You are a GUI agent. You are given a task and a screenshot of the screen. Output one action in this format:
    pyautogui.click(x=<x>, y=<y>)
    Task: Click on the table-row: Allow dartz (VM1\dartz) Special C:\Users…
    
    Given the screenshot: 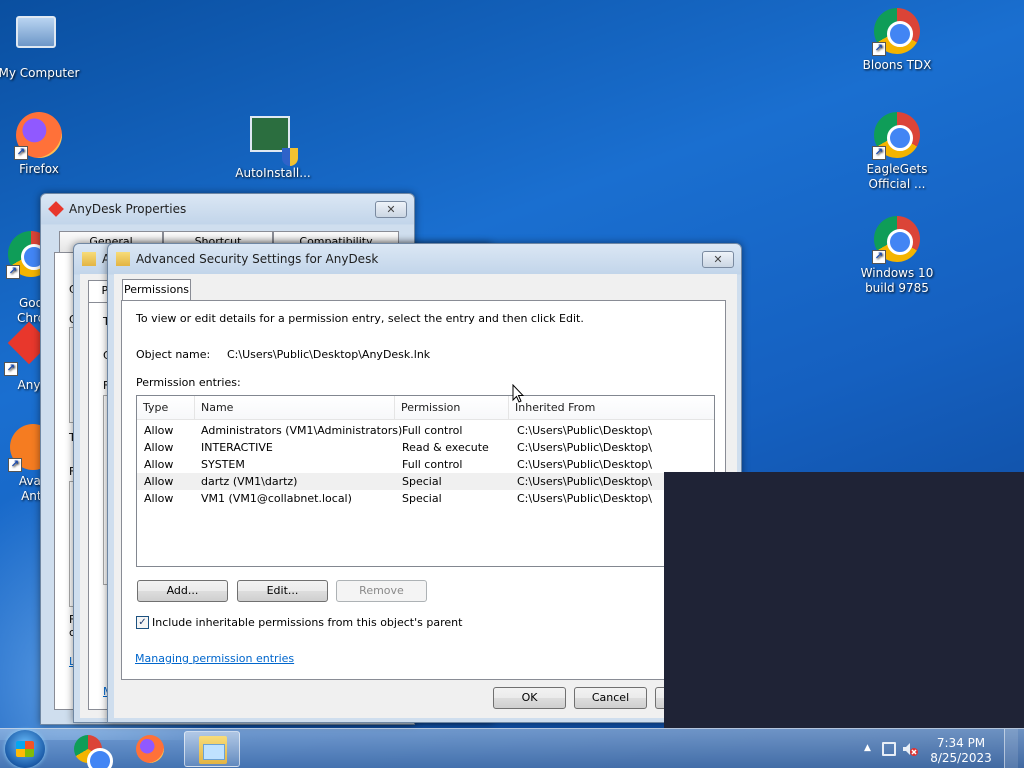 What is the action you would take?
    pyautogui.click(x=425, y=481)
    